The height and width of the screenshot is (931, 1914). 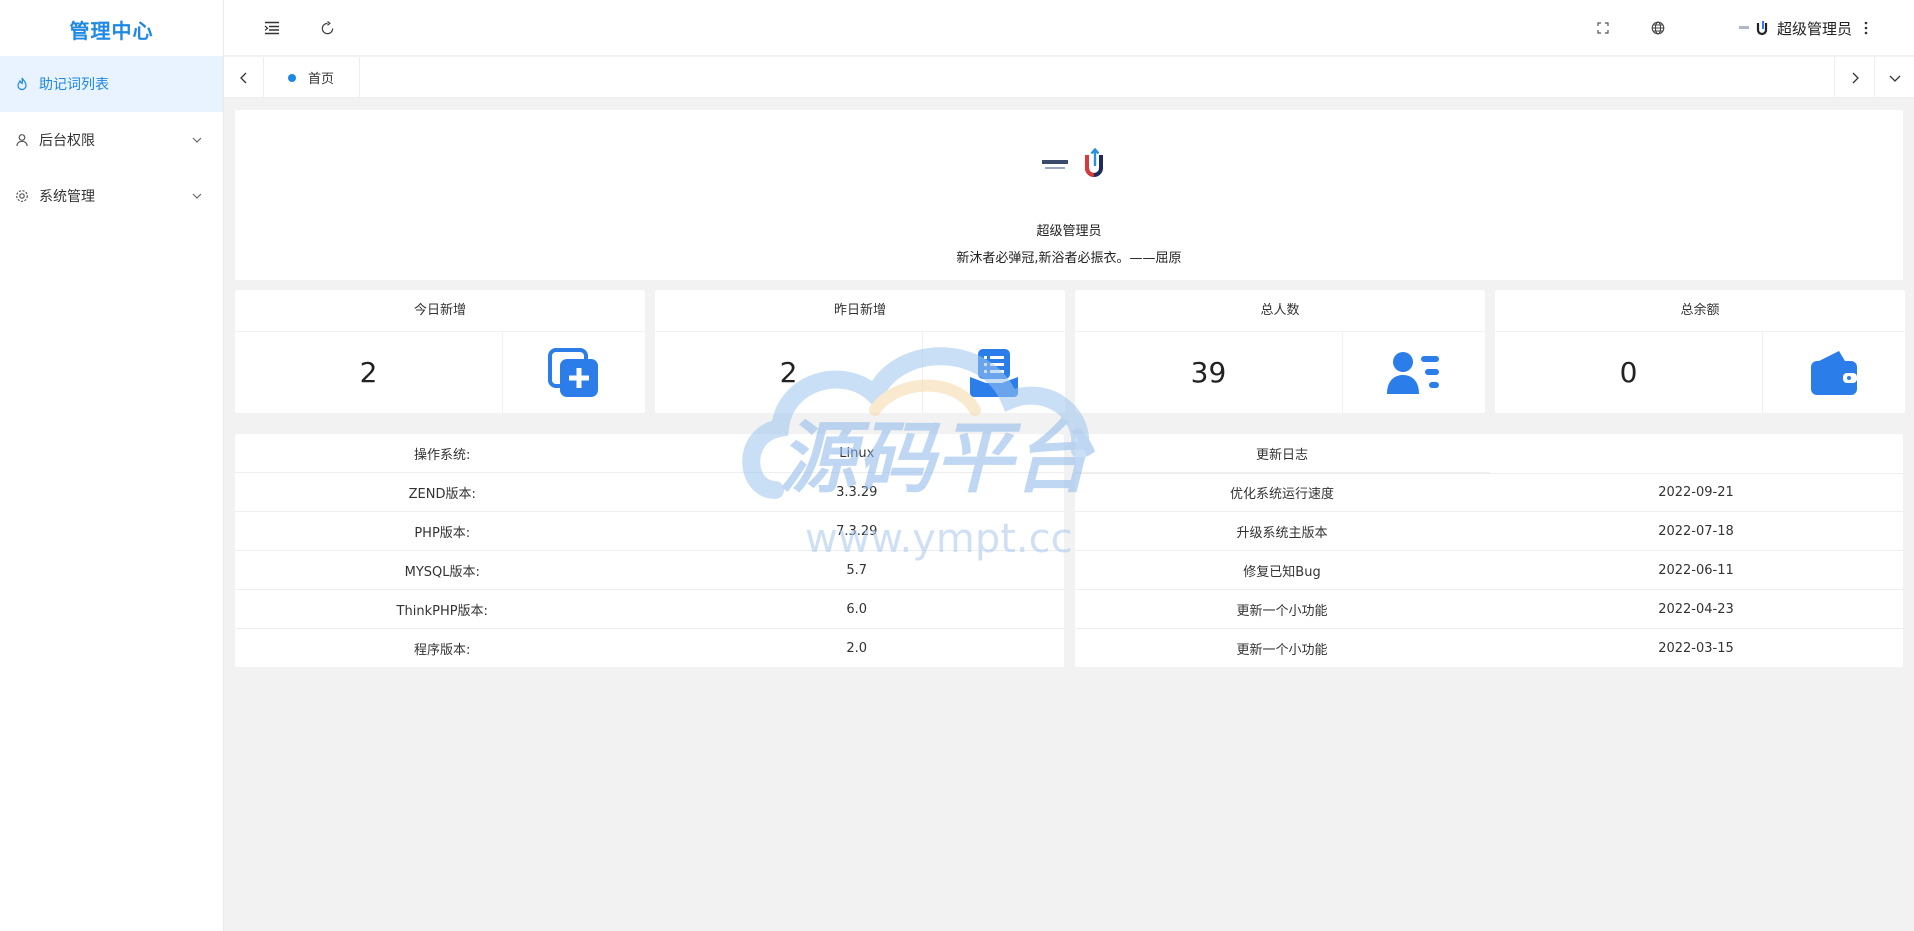 I want to click on sidebar-item-mnemonic-list: 助记词列表, so click(x=111, y=84).